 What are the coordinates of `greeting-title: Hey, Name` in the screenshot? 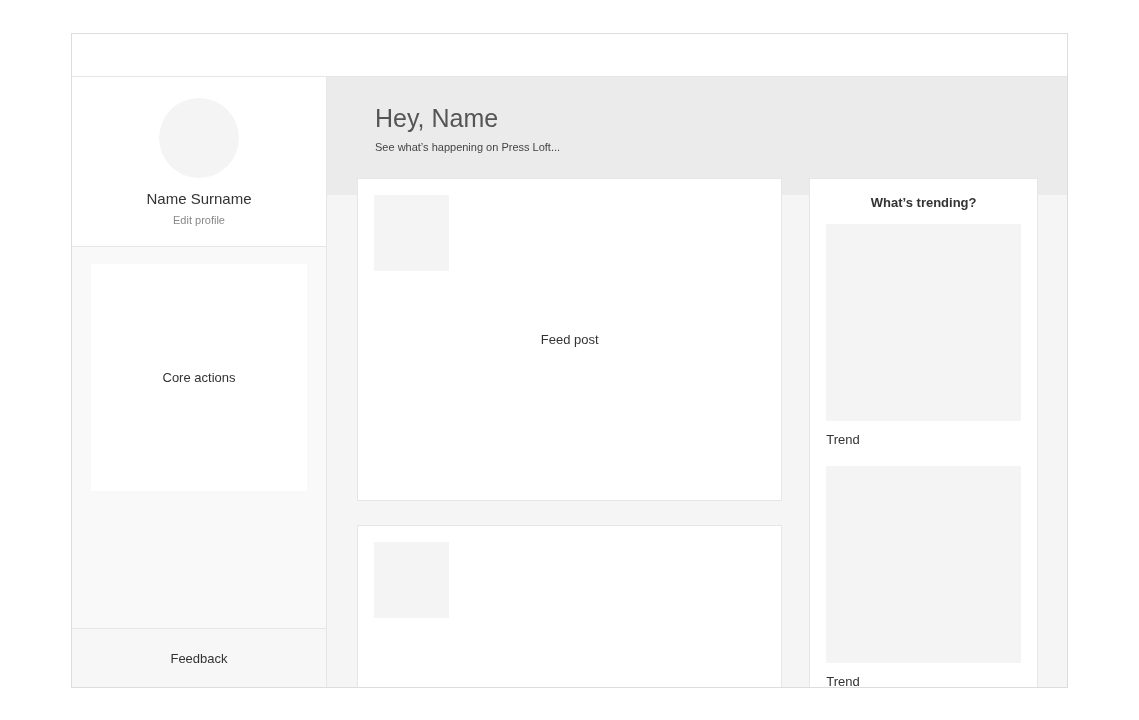 It's located at (437, 118).